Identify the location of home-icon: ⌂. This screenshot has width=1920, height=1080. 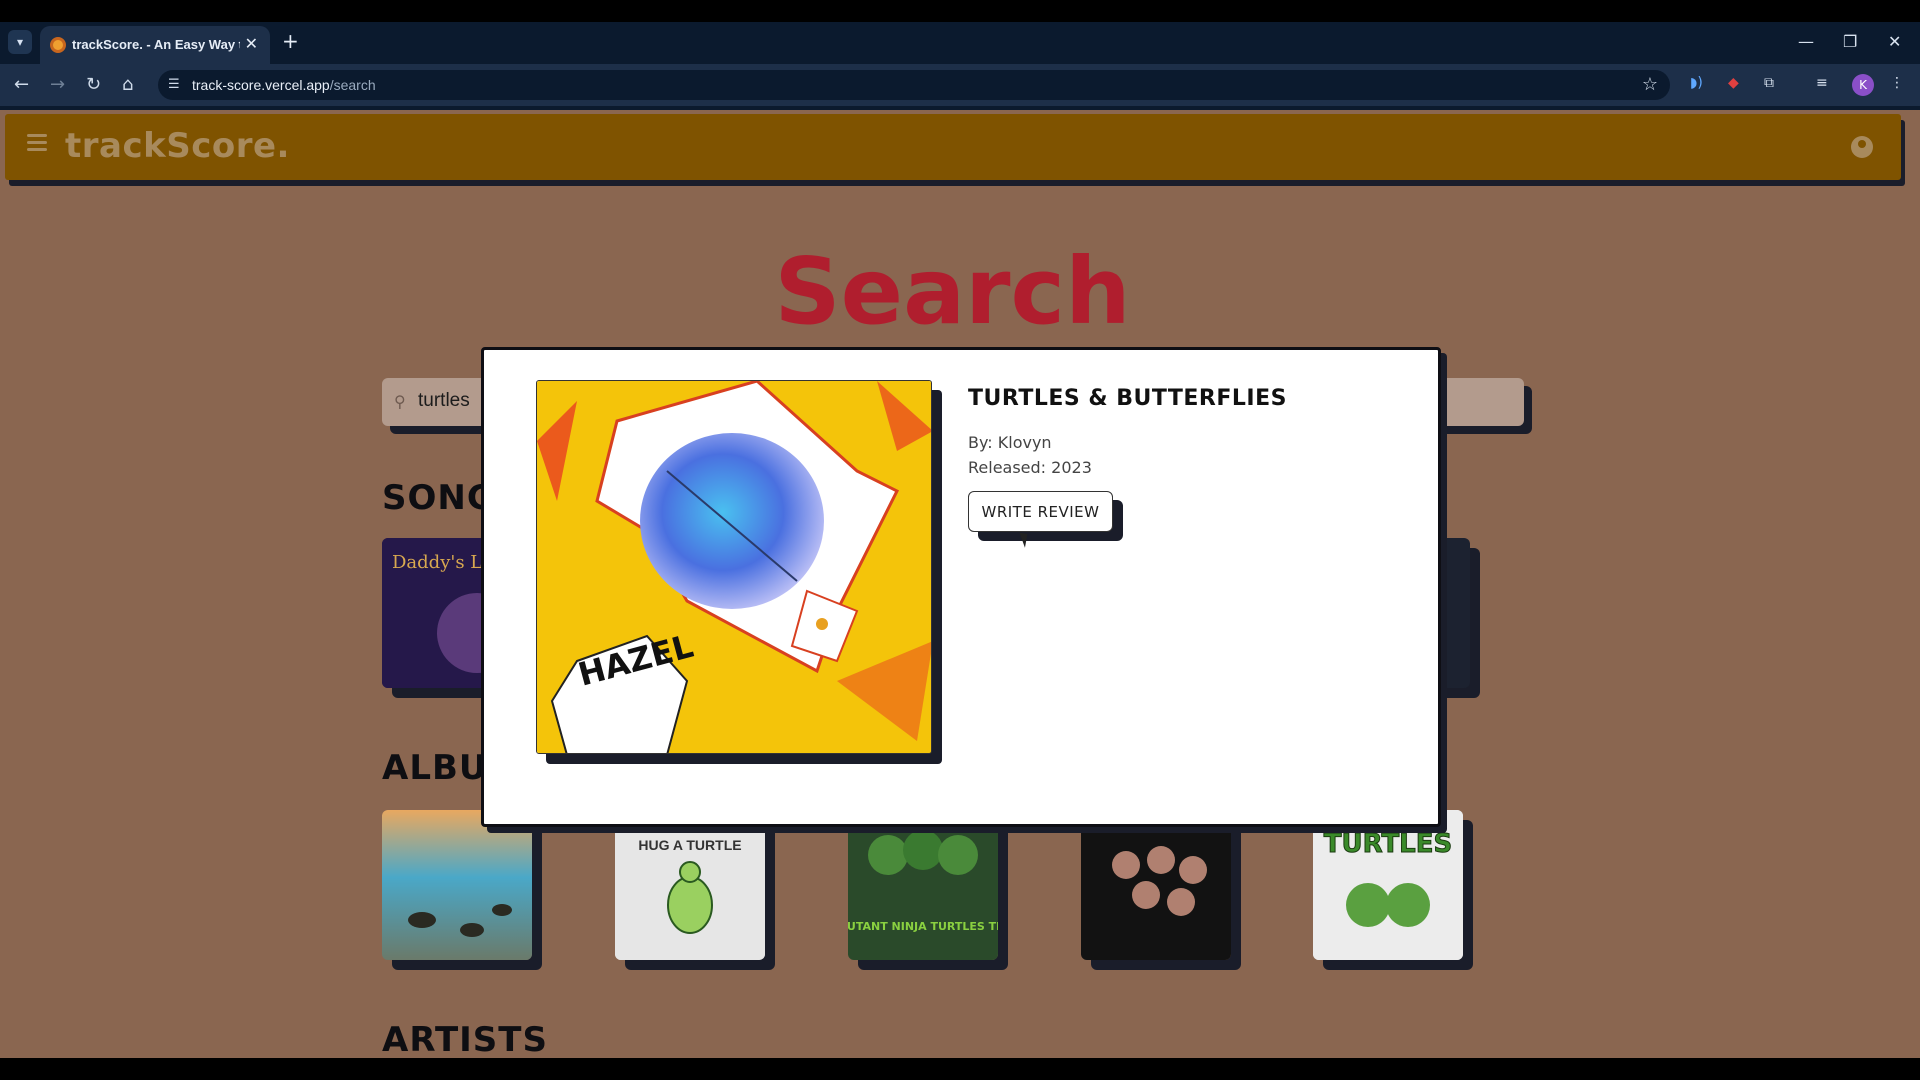
(127, 85).